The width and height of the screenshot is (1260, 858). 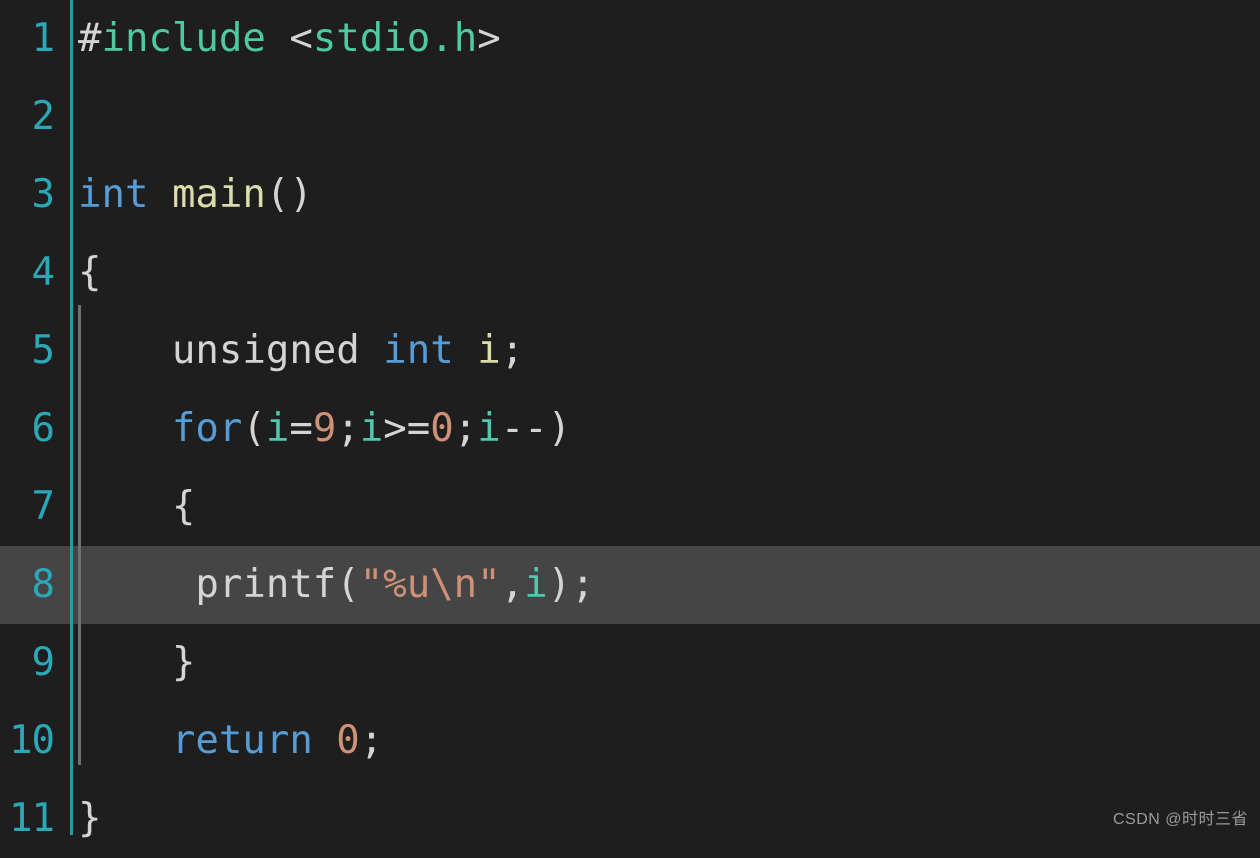 What do you see at coordinates (71, 417) in the screenshot?
I see `scope-indicator-line` at bounding box center [71, 417].